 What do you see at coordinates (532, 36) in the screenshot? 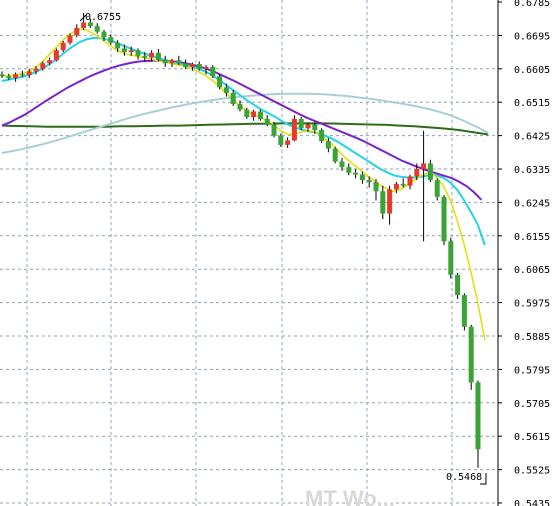
I see `y-tick-label: 0.6695` at bounding box center [532, 36].